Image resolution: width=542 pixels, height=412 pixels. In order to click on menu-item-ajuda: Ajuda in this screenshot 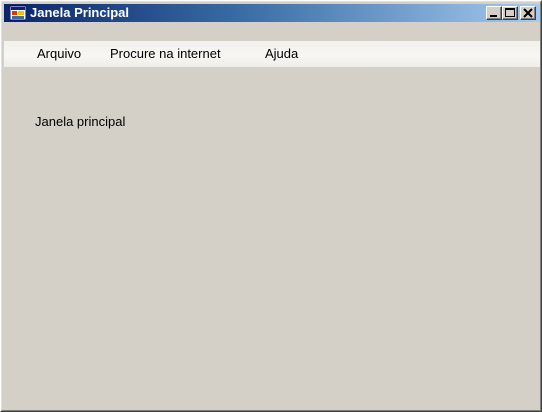, I will do `click(281, 54)`.